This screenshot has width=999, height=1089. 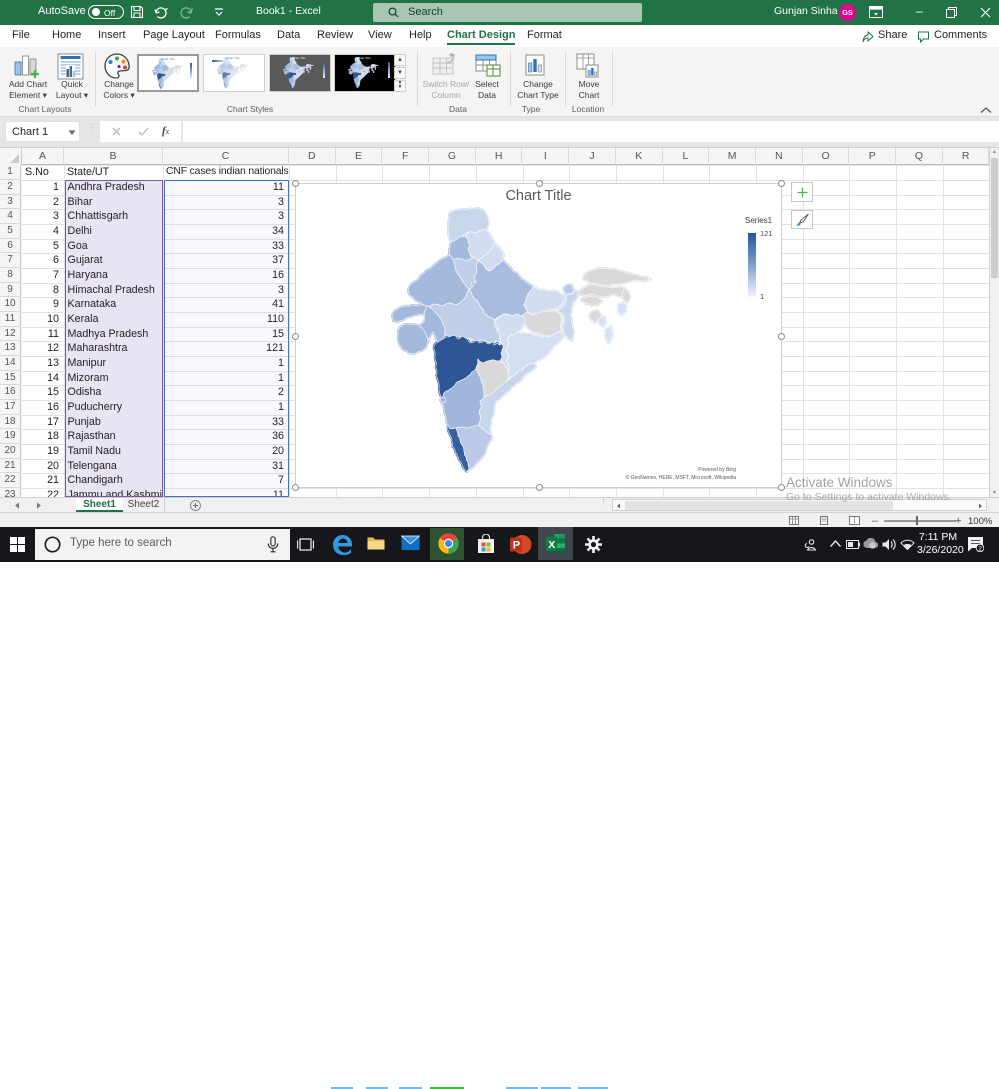 I want to click on svg-text: P, so click(x=516, y=546).